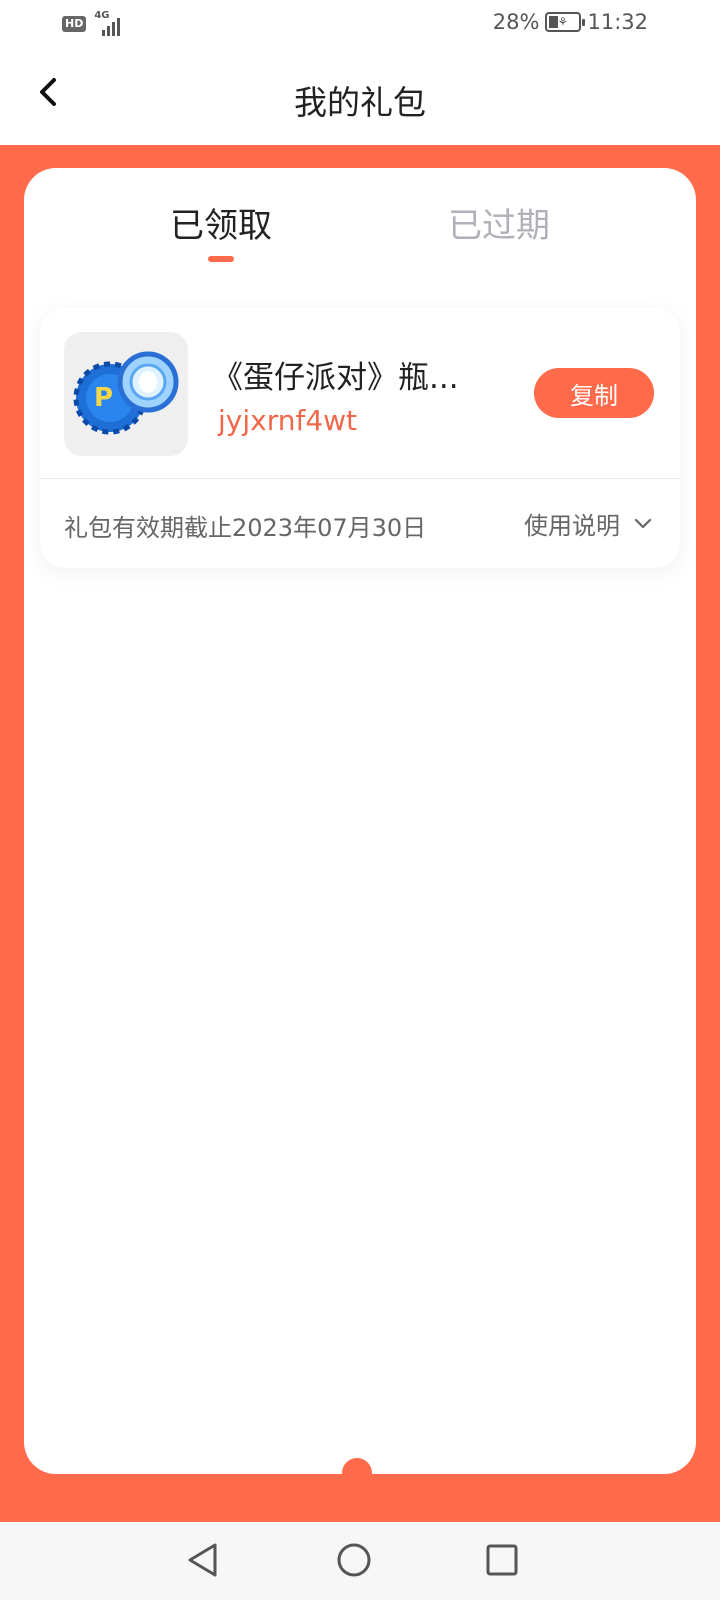 This screenshot has width=720, height=1600. Describe the element at coordinates (74, 24) in the screenshot. I see `hd-badge: HD` at that location.